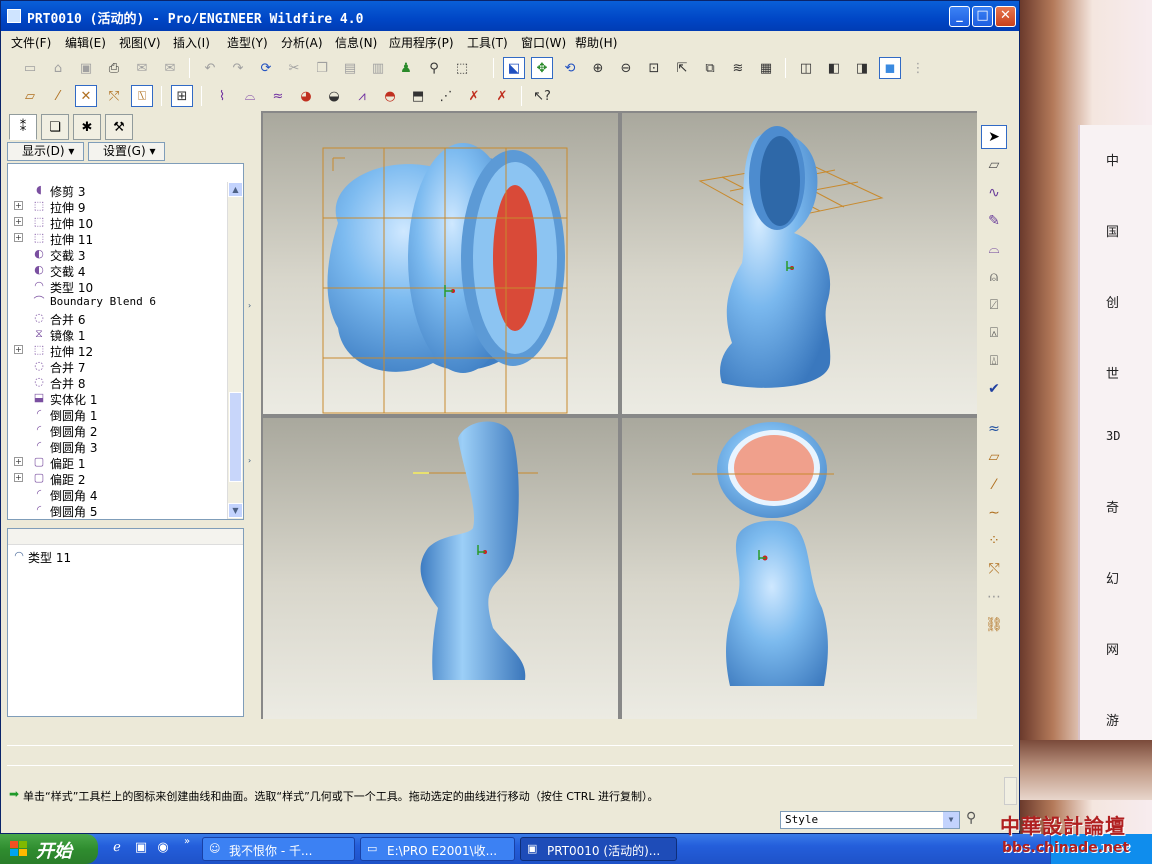  I want to click on message-scrollbar, so click(1010, 791).